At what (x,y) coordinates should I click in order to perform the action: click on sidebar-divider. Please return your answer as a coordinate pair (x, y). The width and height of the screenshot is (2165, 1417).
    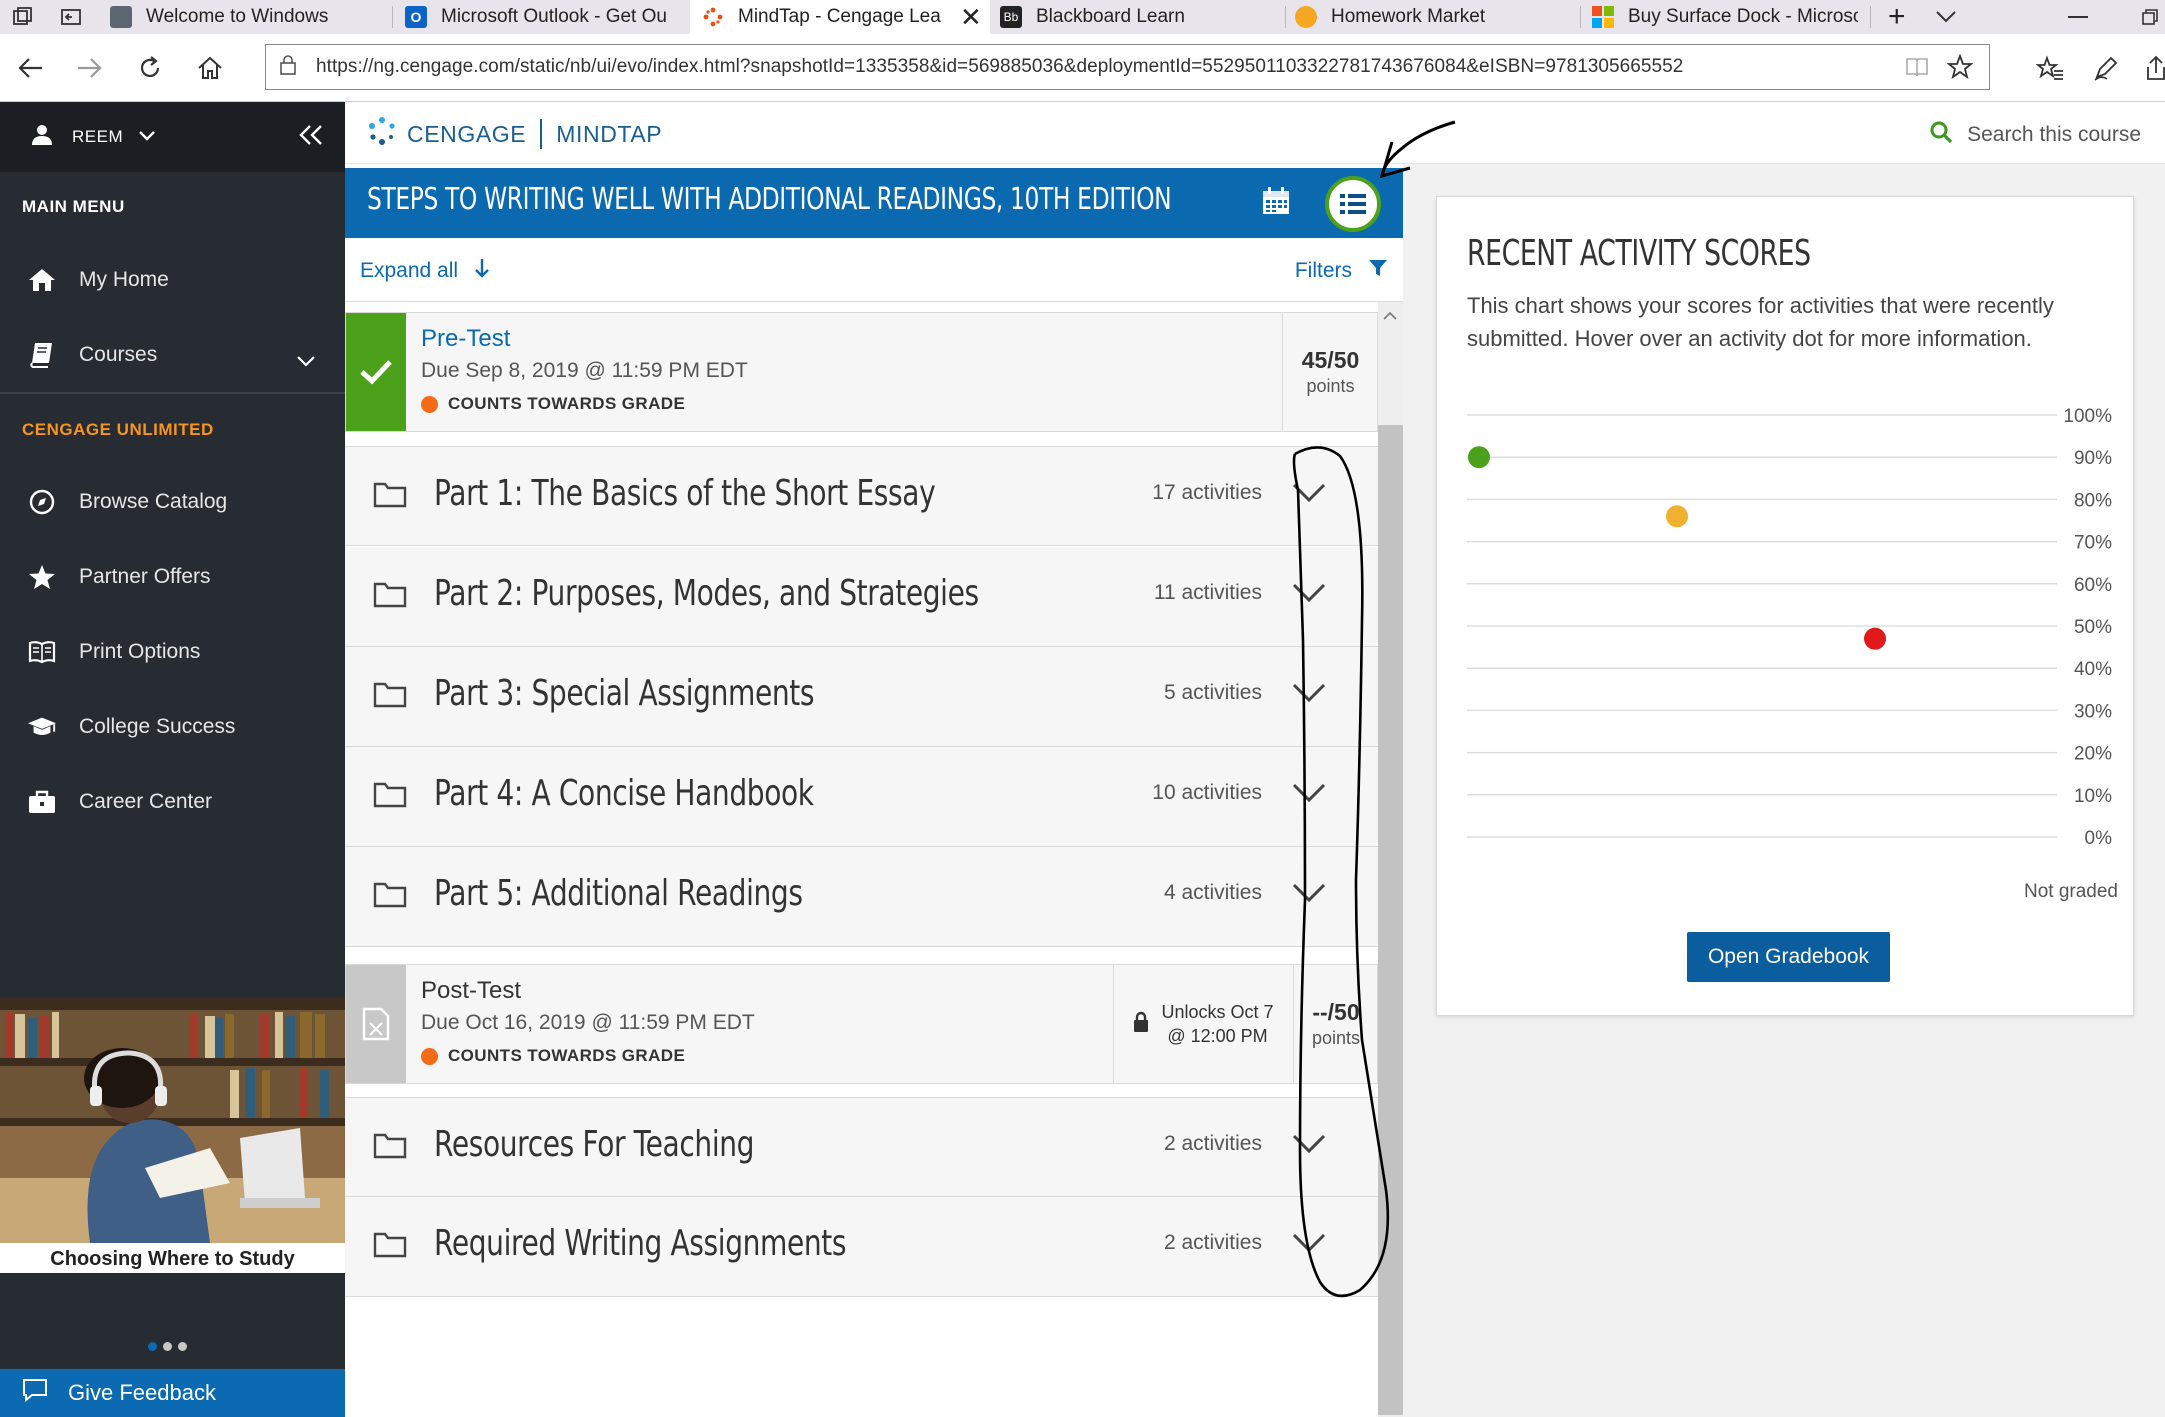
    Looking at the image, I should click on (172, 393).